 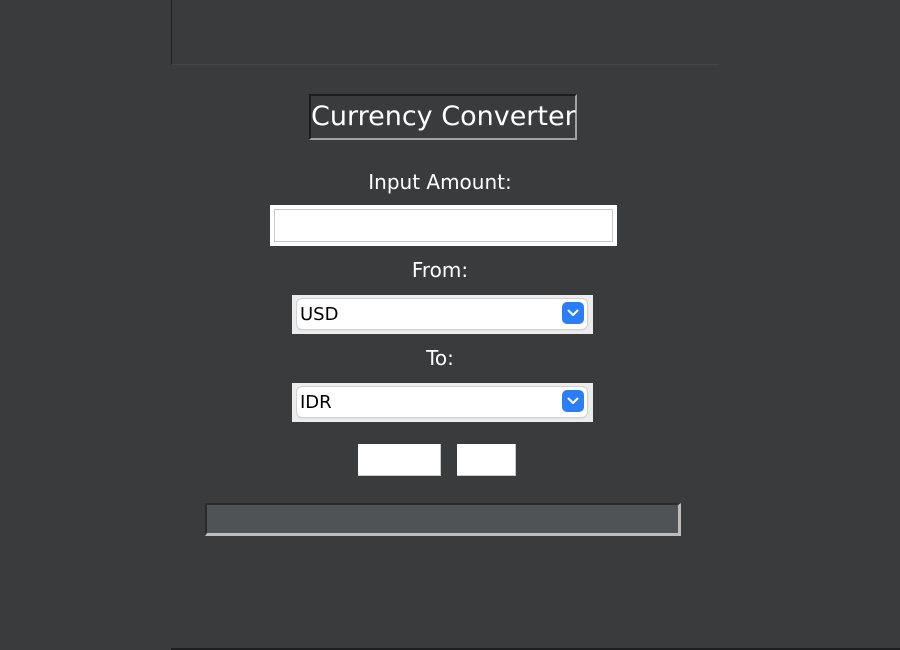 I want to click on to-currency-select: IDR, so click(x=442, y=402).